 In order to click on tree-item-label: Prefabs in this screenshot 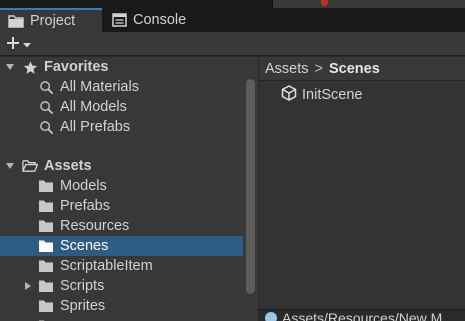, I will do `click(85, 206)`.